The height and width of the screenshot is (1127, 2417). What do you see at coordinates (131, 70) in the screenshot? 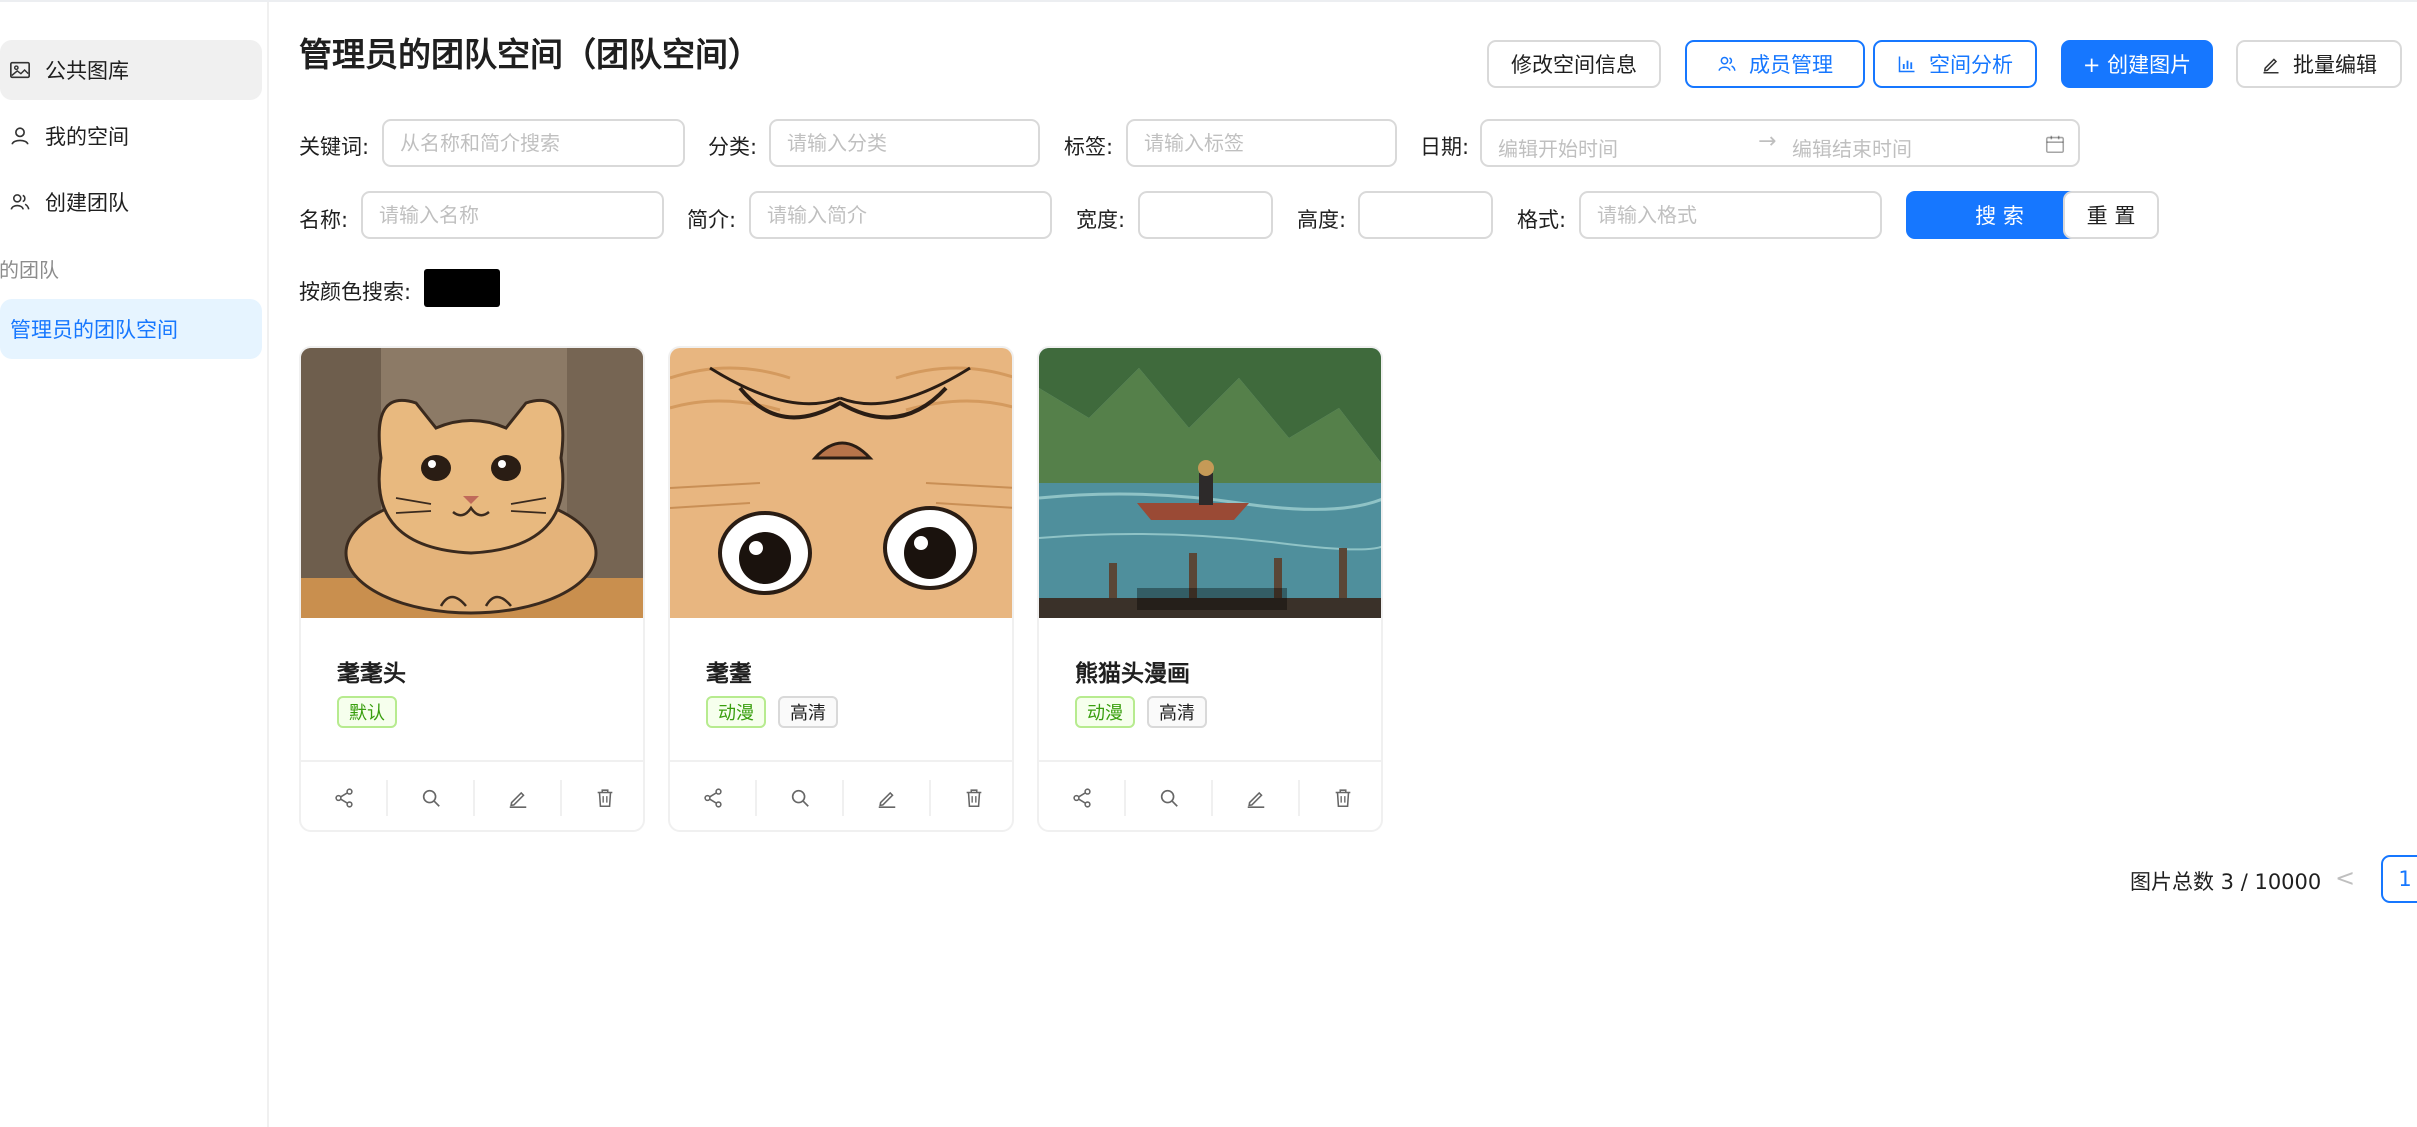
I see `sidebar-item-public-gallery: 公共图库` at bounding box center [131, 70].